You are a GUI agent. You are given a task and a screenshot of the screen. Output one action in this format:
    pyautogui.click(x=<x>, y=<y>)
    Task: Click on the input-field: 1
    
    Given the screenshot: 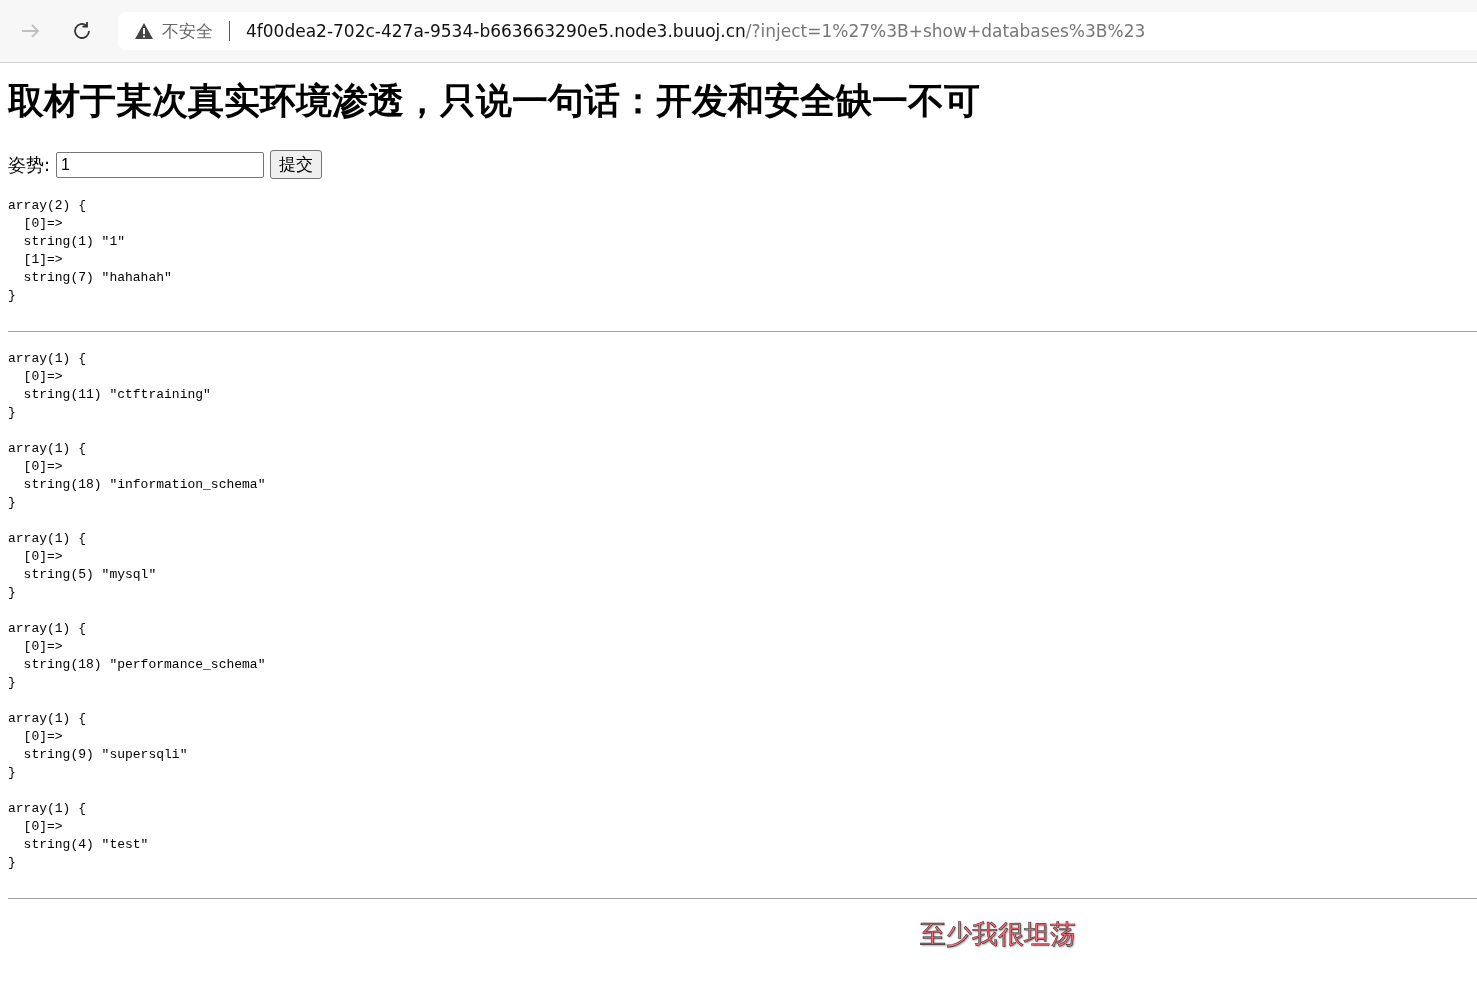 What is the action you would take?
    pyautogui.click(x=160, y=164)
    